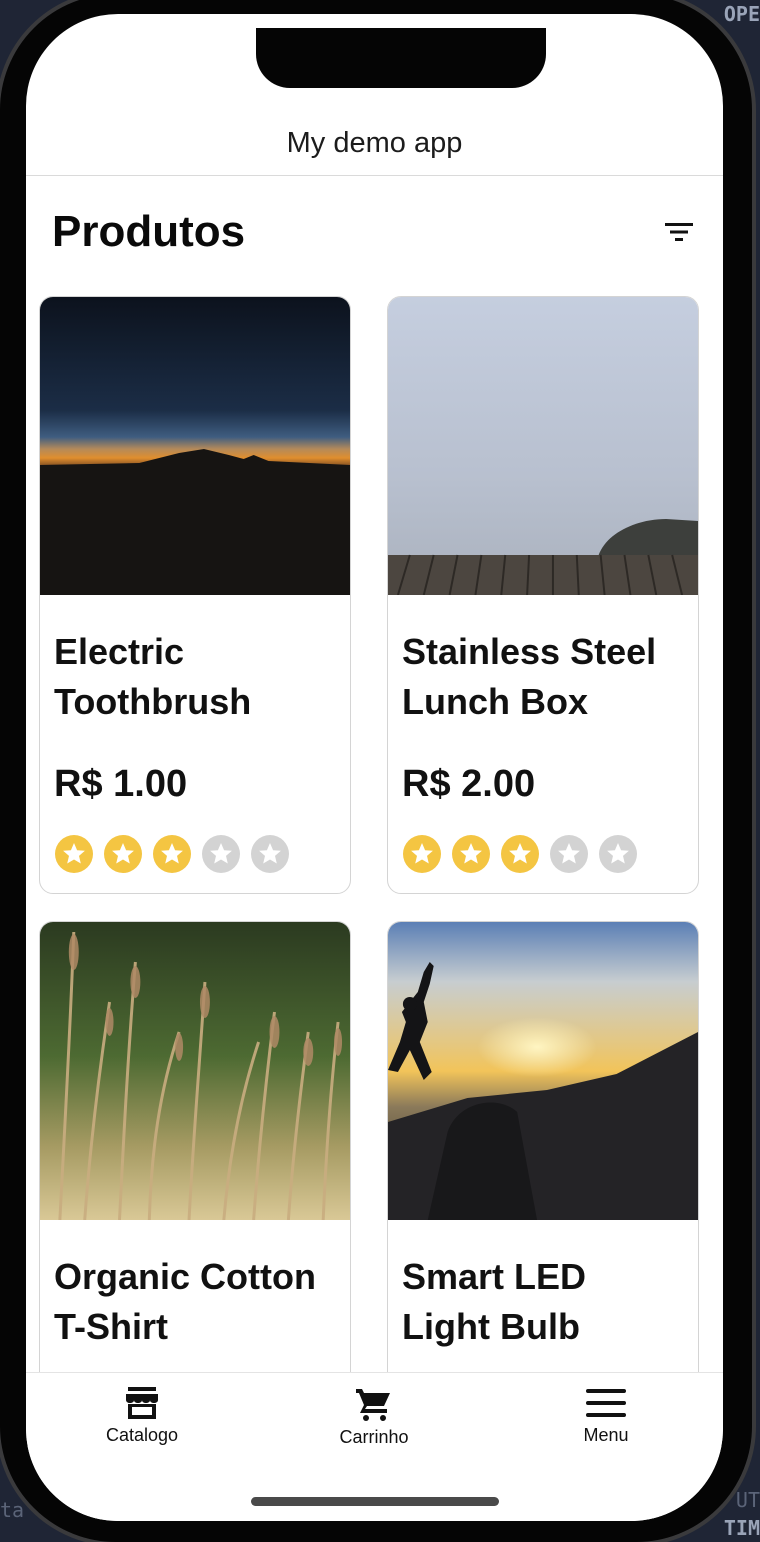  I want to click on product-image-foggy-deck, so click(543, 446).